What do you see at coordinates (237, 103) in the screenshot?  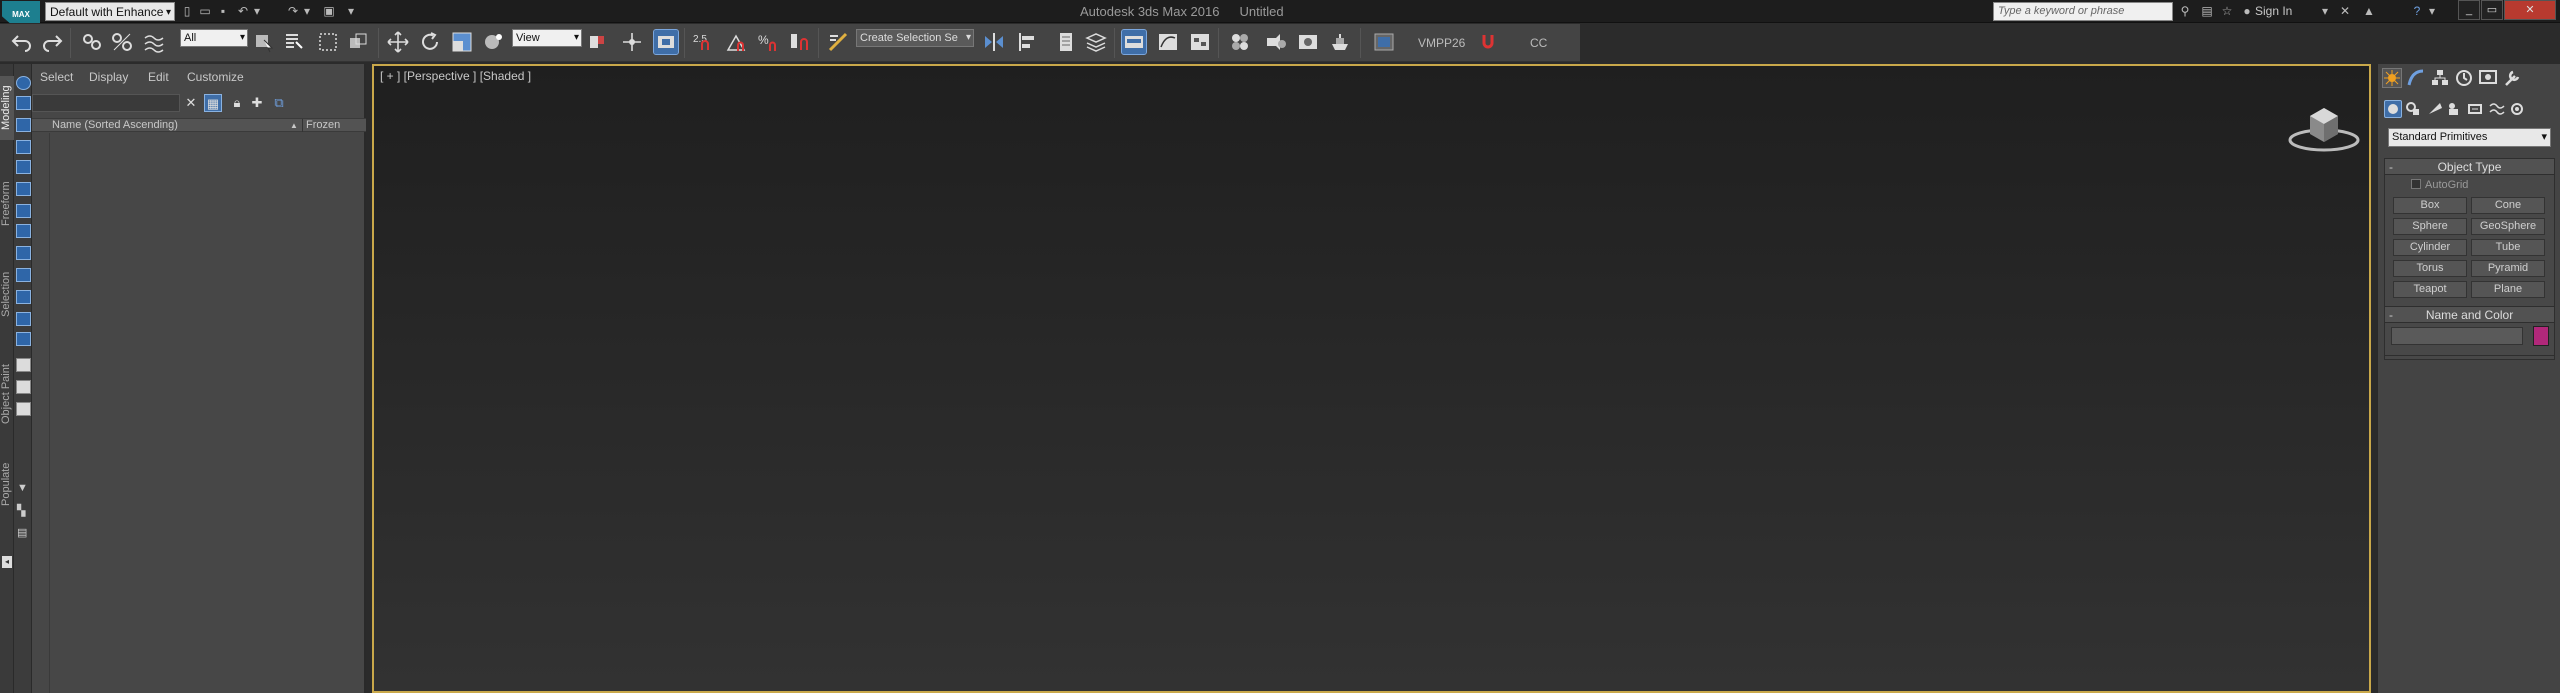 I see `lock-icon: 🔒︎` at bounding box center [237, 103].